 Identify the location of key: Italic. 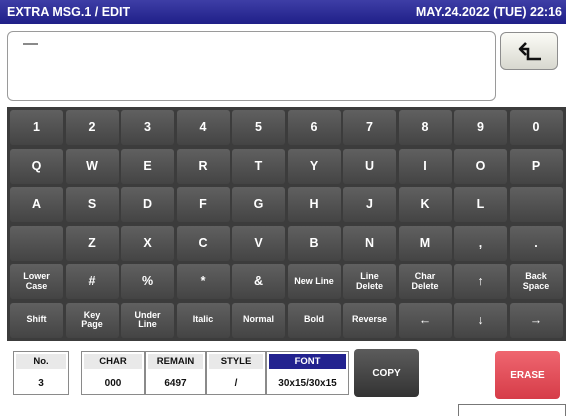
(203, 320).